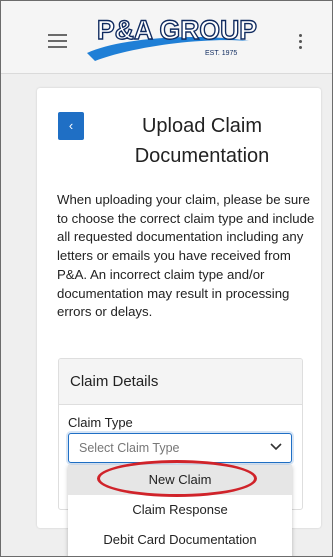  I want to click on claim-type-select: Select Claim Type, so click(180, 448).